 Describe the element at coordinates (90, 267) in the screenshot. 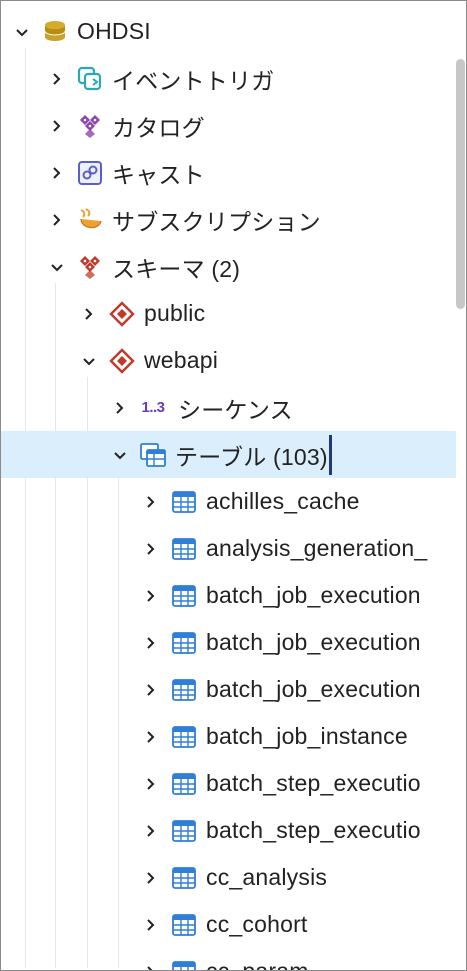

I see `schemas-icon` at that location.